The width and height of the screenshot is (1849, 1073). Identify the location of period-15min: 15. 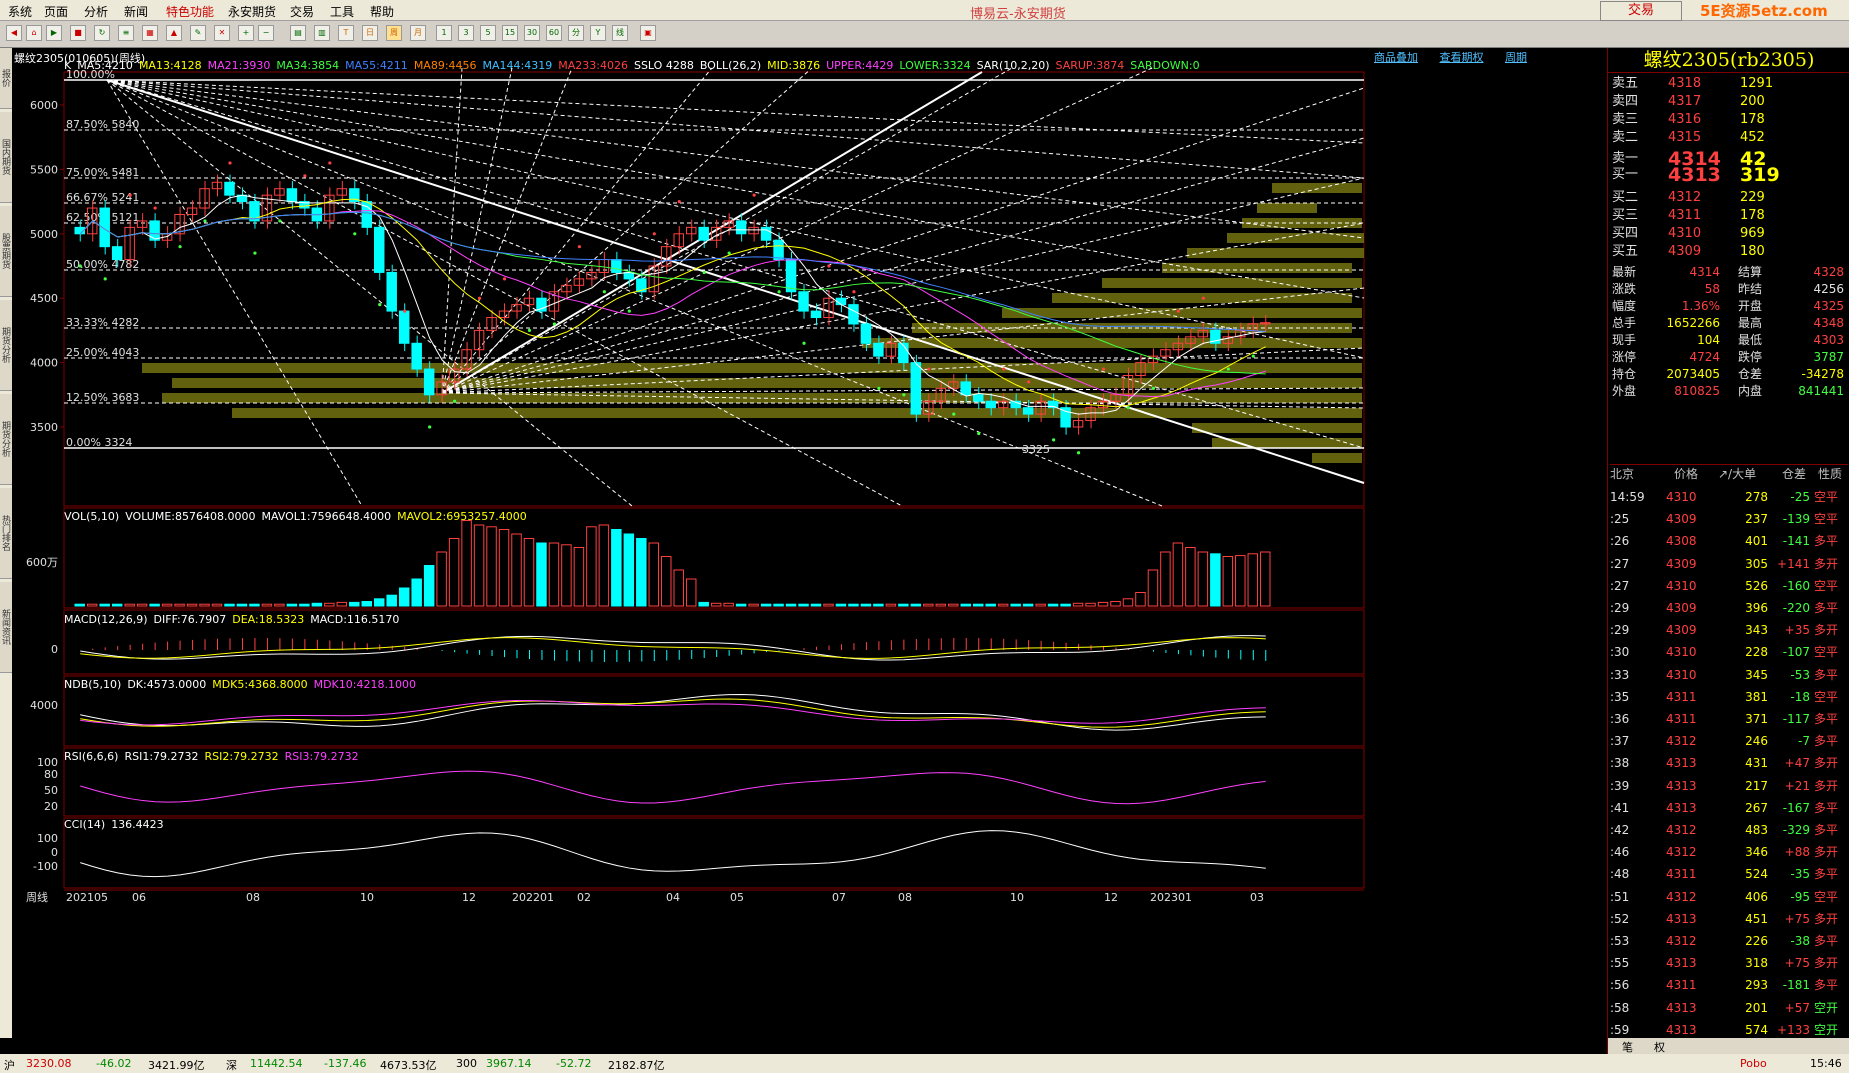
(510, 33).